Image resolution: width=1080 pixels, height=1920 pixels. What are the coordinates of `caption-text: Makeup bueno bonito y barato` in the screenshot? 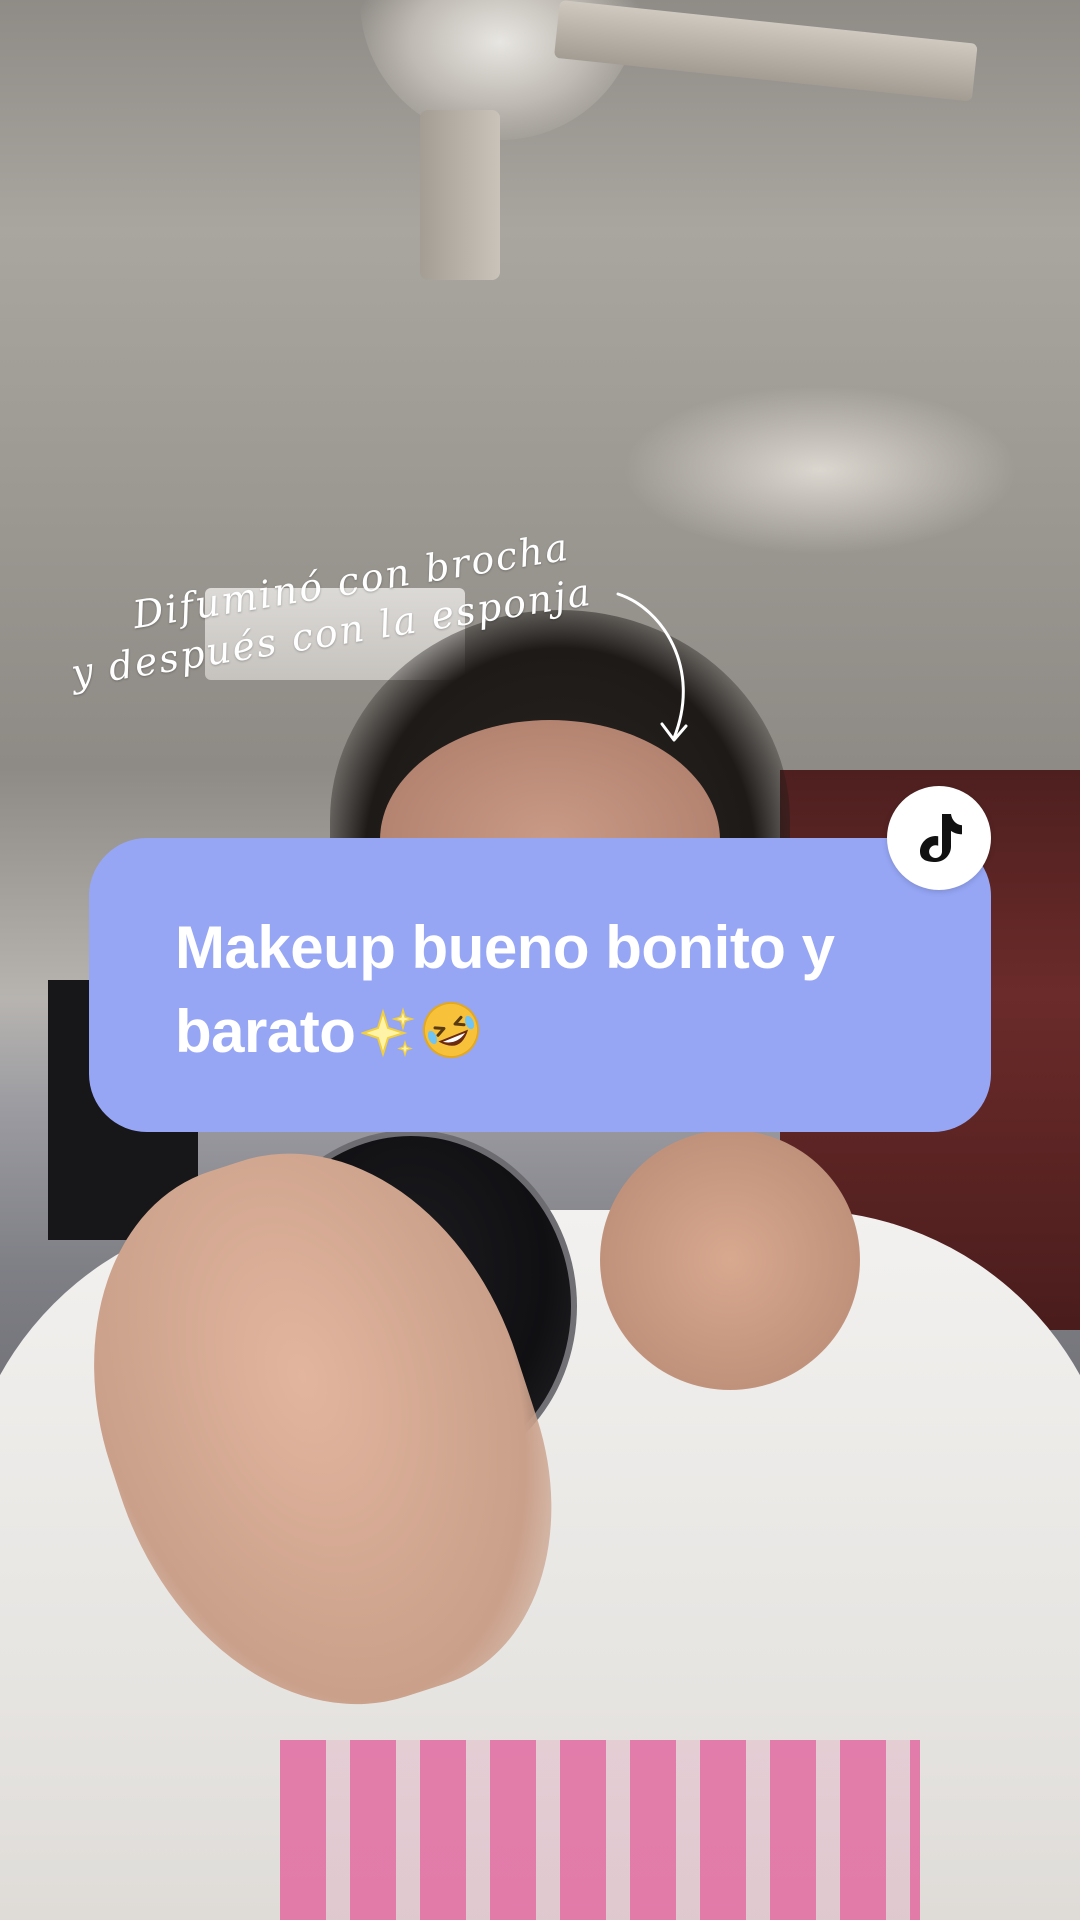 It's located at (548, 990).